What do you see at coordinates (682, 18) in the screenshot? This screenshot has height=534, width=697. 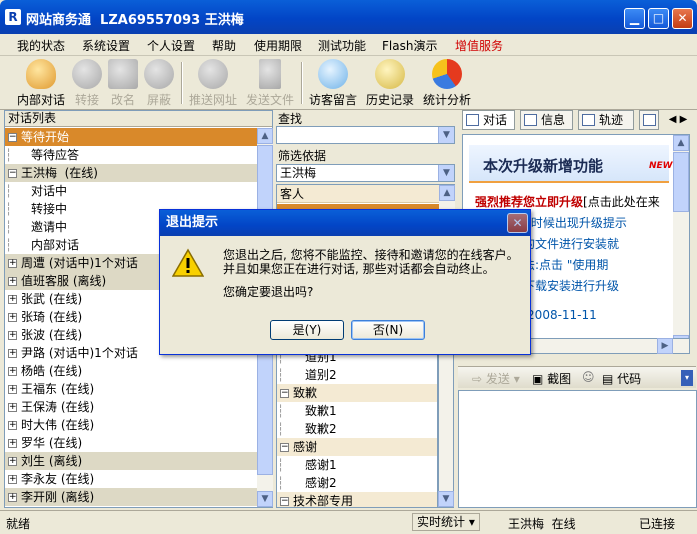 I see `close-button: ✕` at bounding box center [682, 18].